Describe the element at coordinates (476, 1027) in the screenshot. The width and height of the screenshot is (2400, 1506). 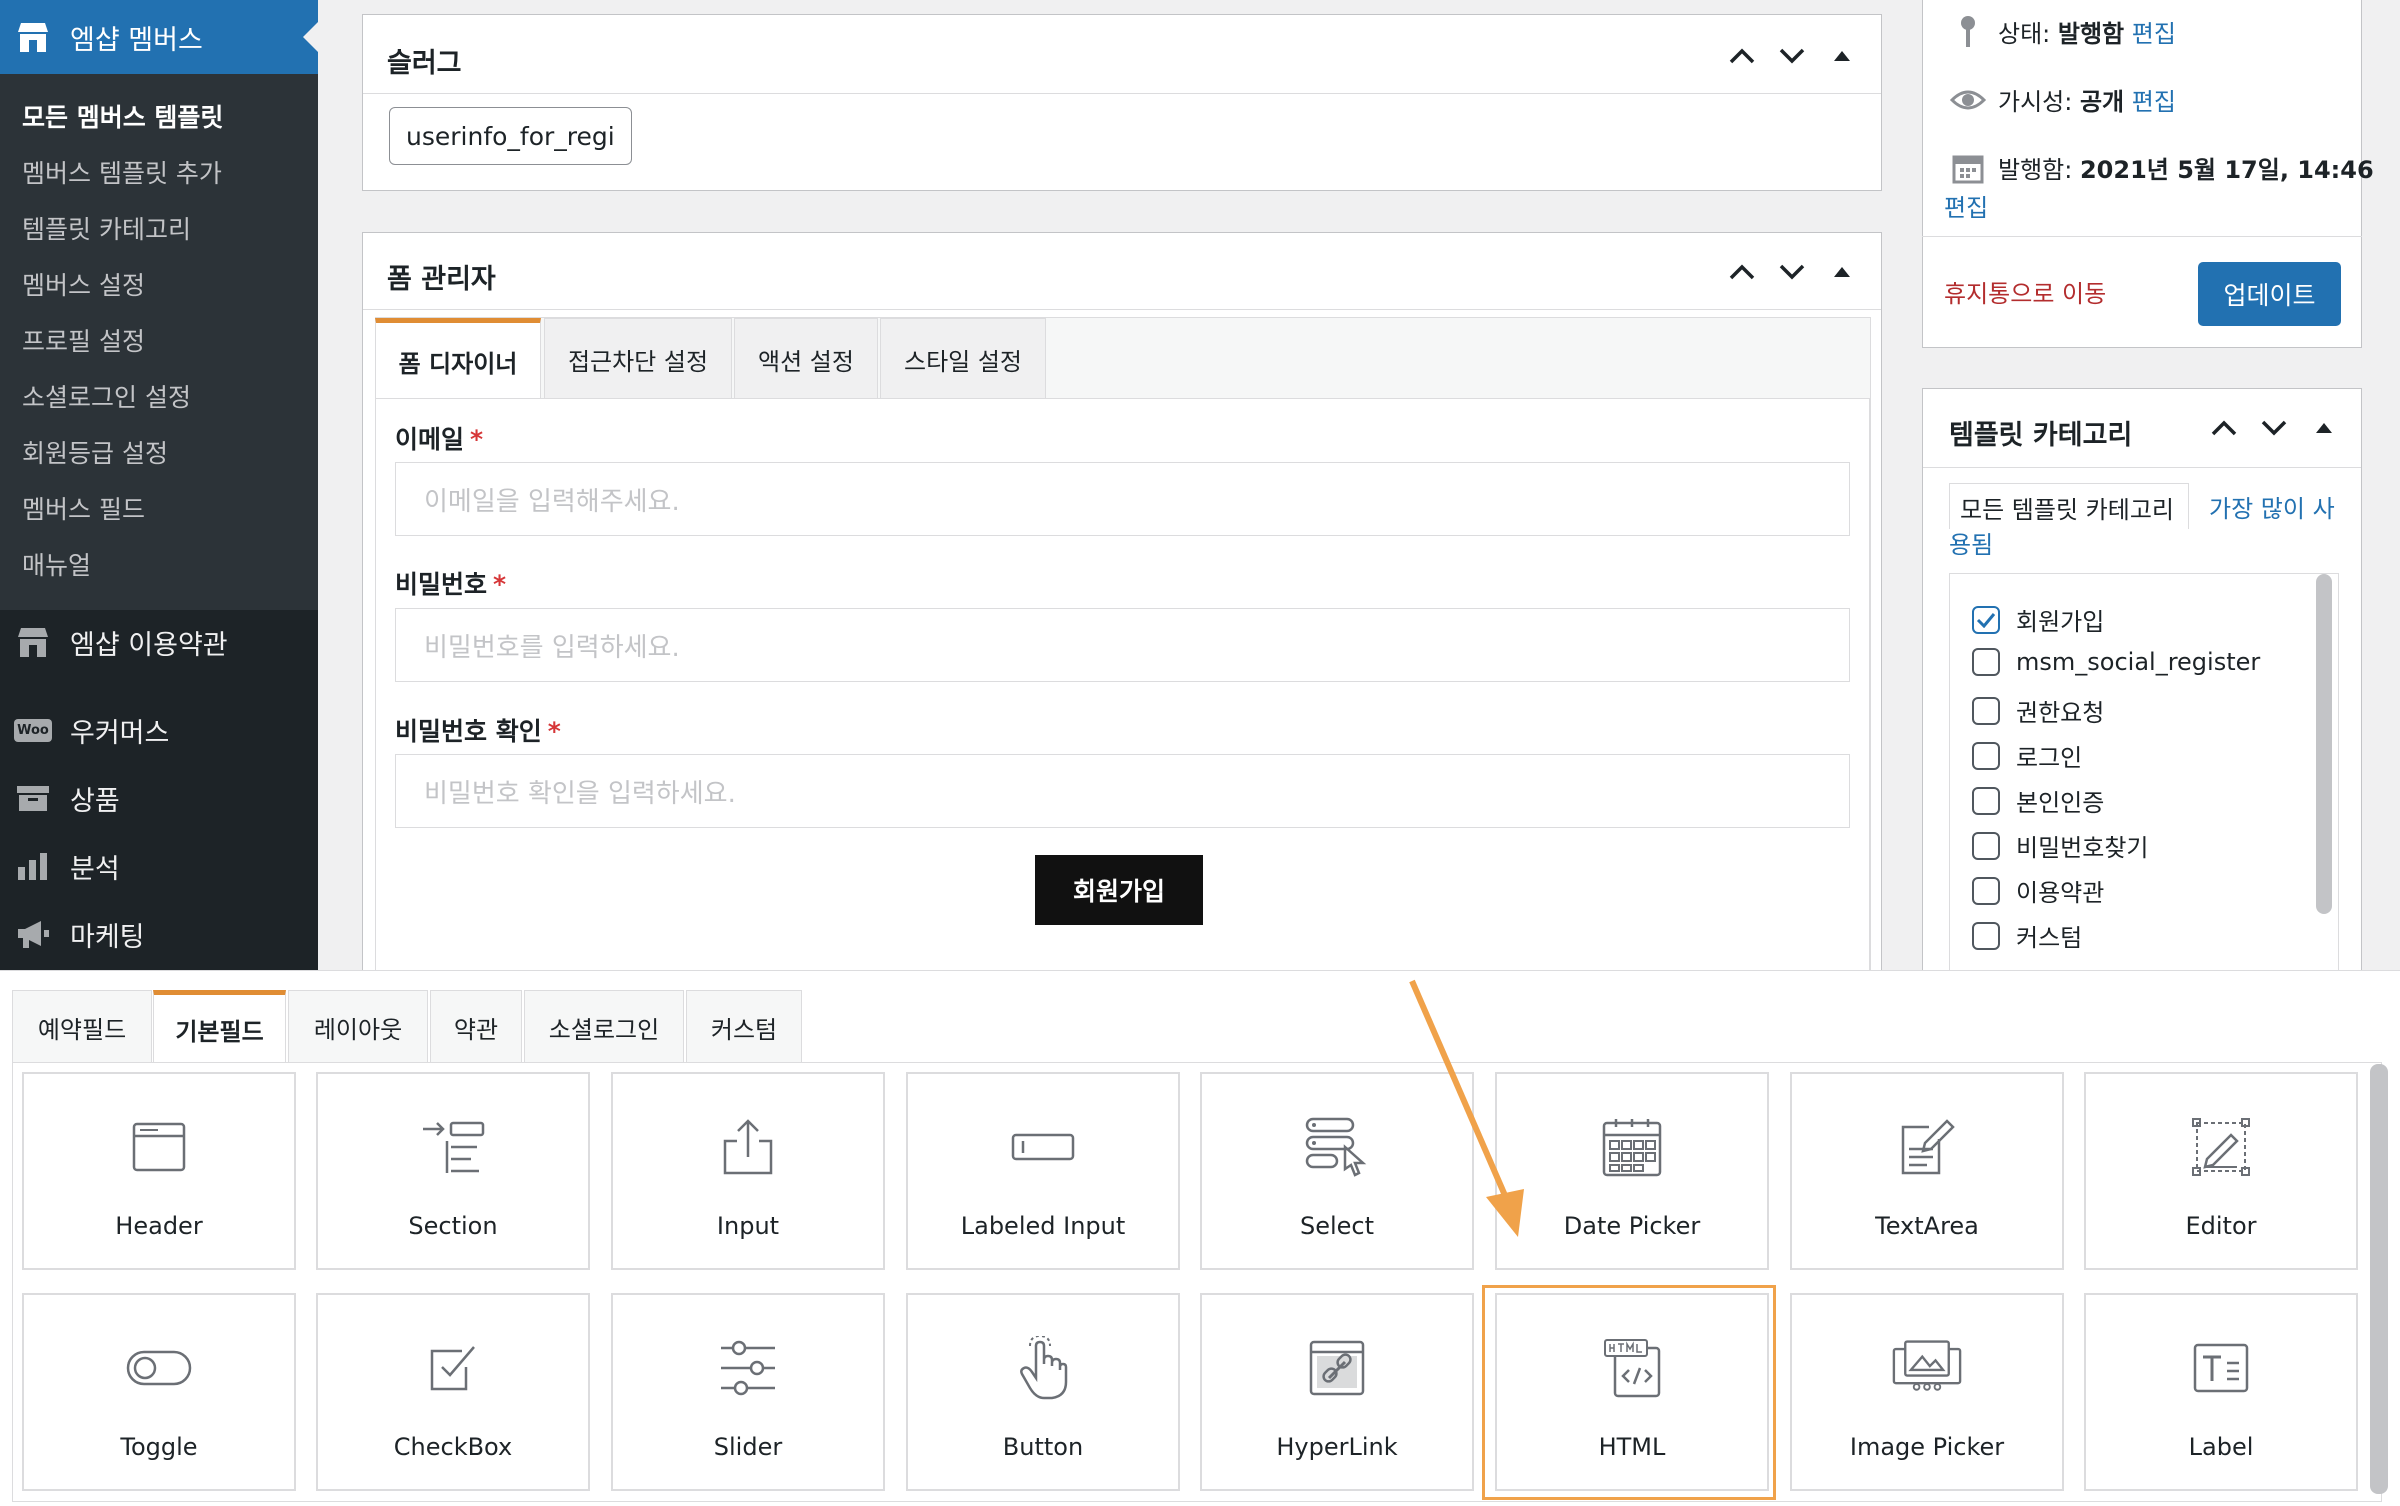
I see `tab-terms: 약관` at that location.